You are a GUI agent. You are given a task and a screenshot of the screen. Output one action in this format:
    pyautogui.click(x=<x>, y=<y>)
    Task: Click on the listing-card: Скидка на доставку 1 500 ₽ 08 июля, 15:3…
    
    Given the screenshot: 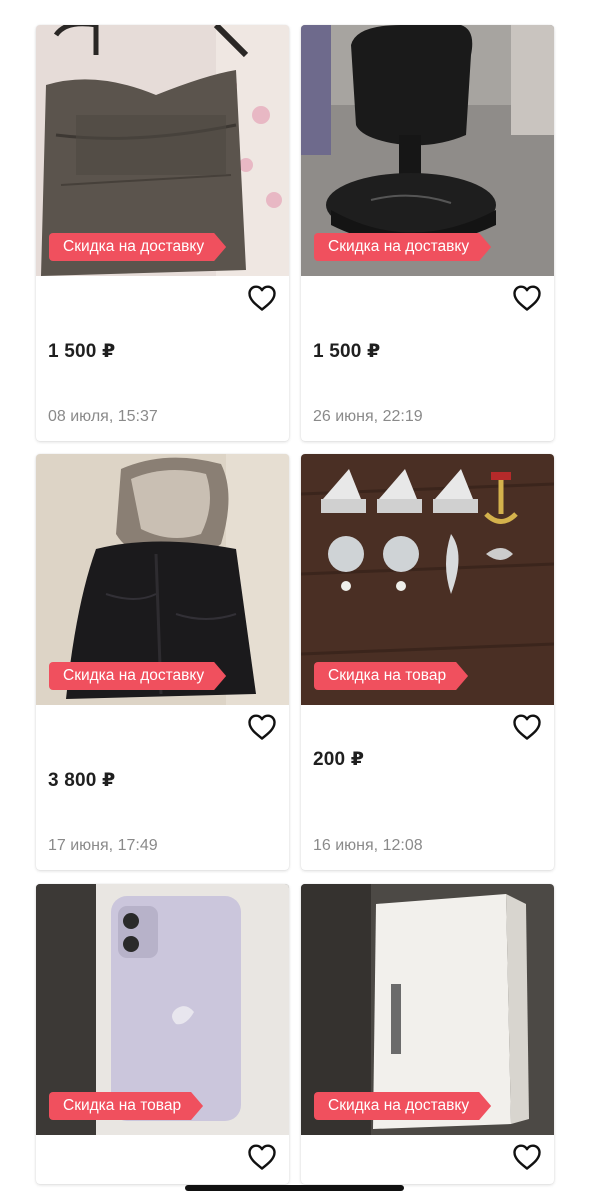 What is the action you would take?
    pyautogui.click(x=162, y=233)
    